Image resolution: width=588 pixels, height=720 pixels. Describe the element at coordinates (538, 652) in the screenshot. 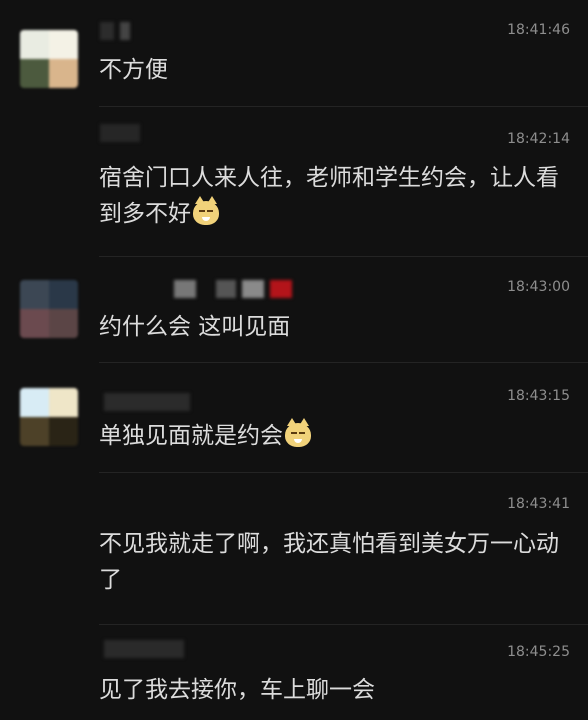

I see `message-timestamp: 18:45:25` at that location.